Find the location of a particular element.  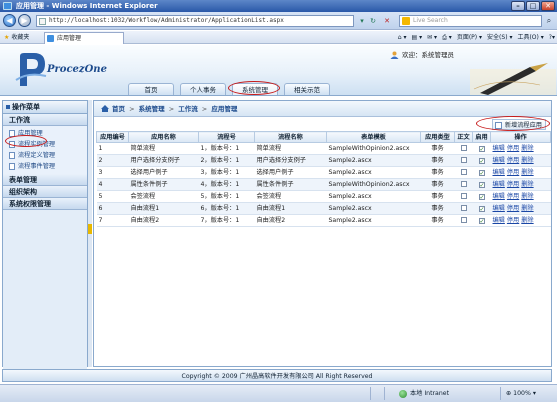

column-header: 启用 is located at coordinates (481, 137).